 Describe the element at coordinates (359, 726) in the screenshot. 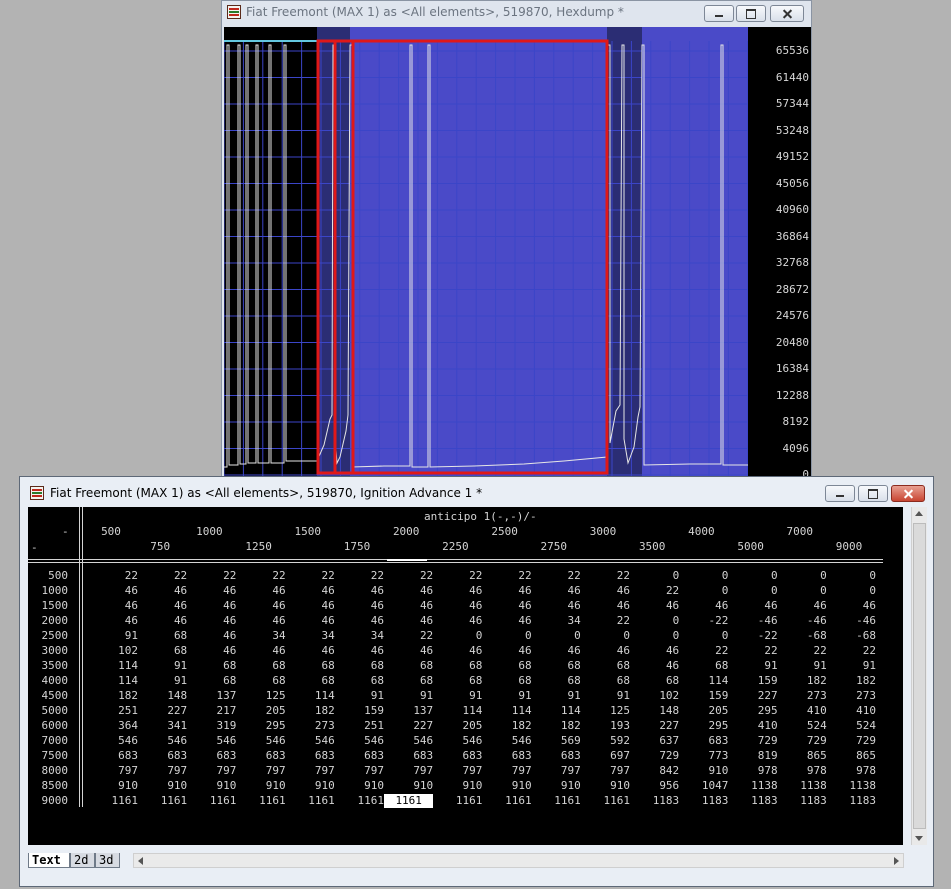

I see `table-cell: 251` at that location.